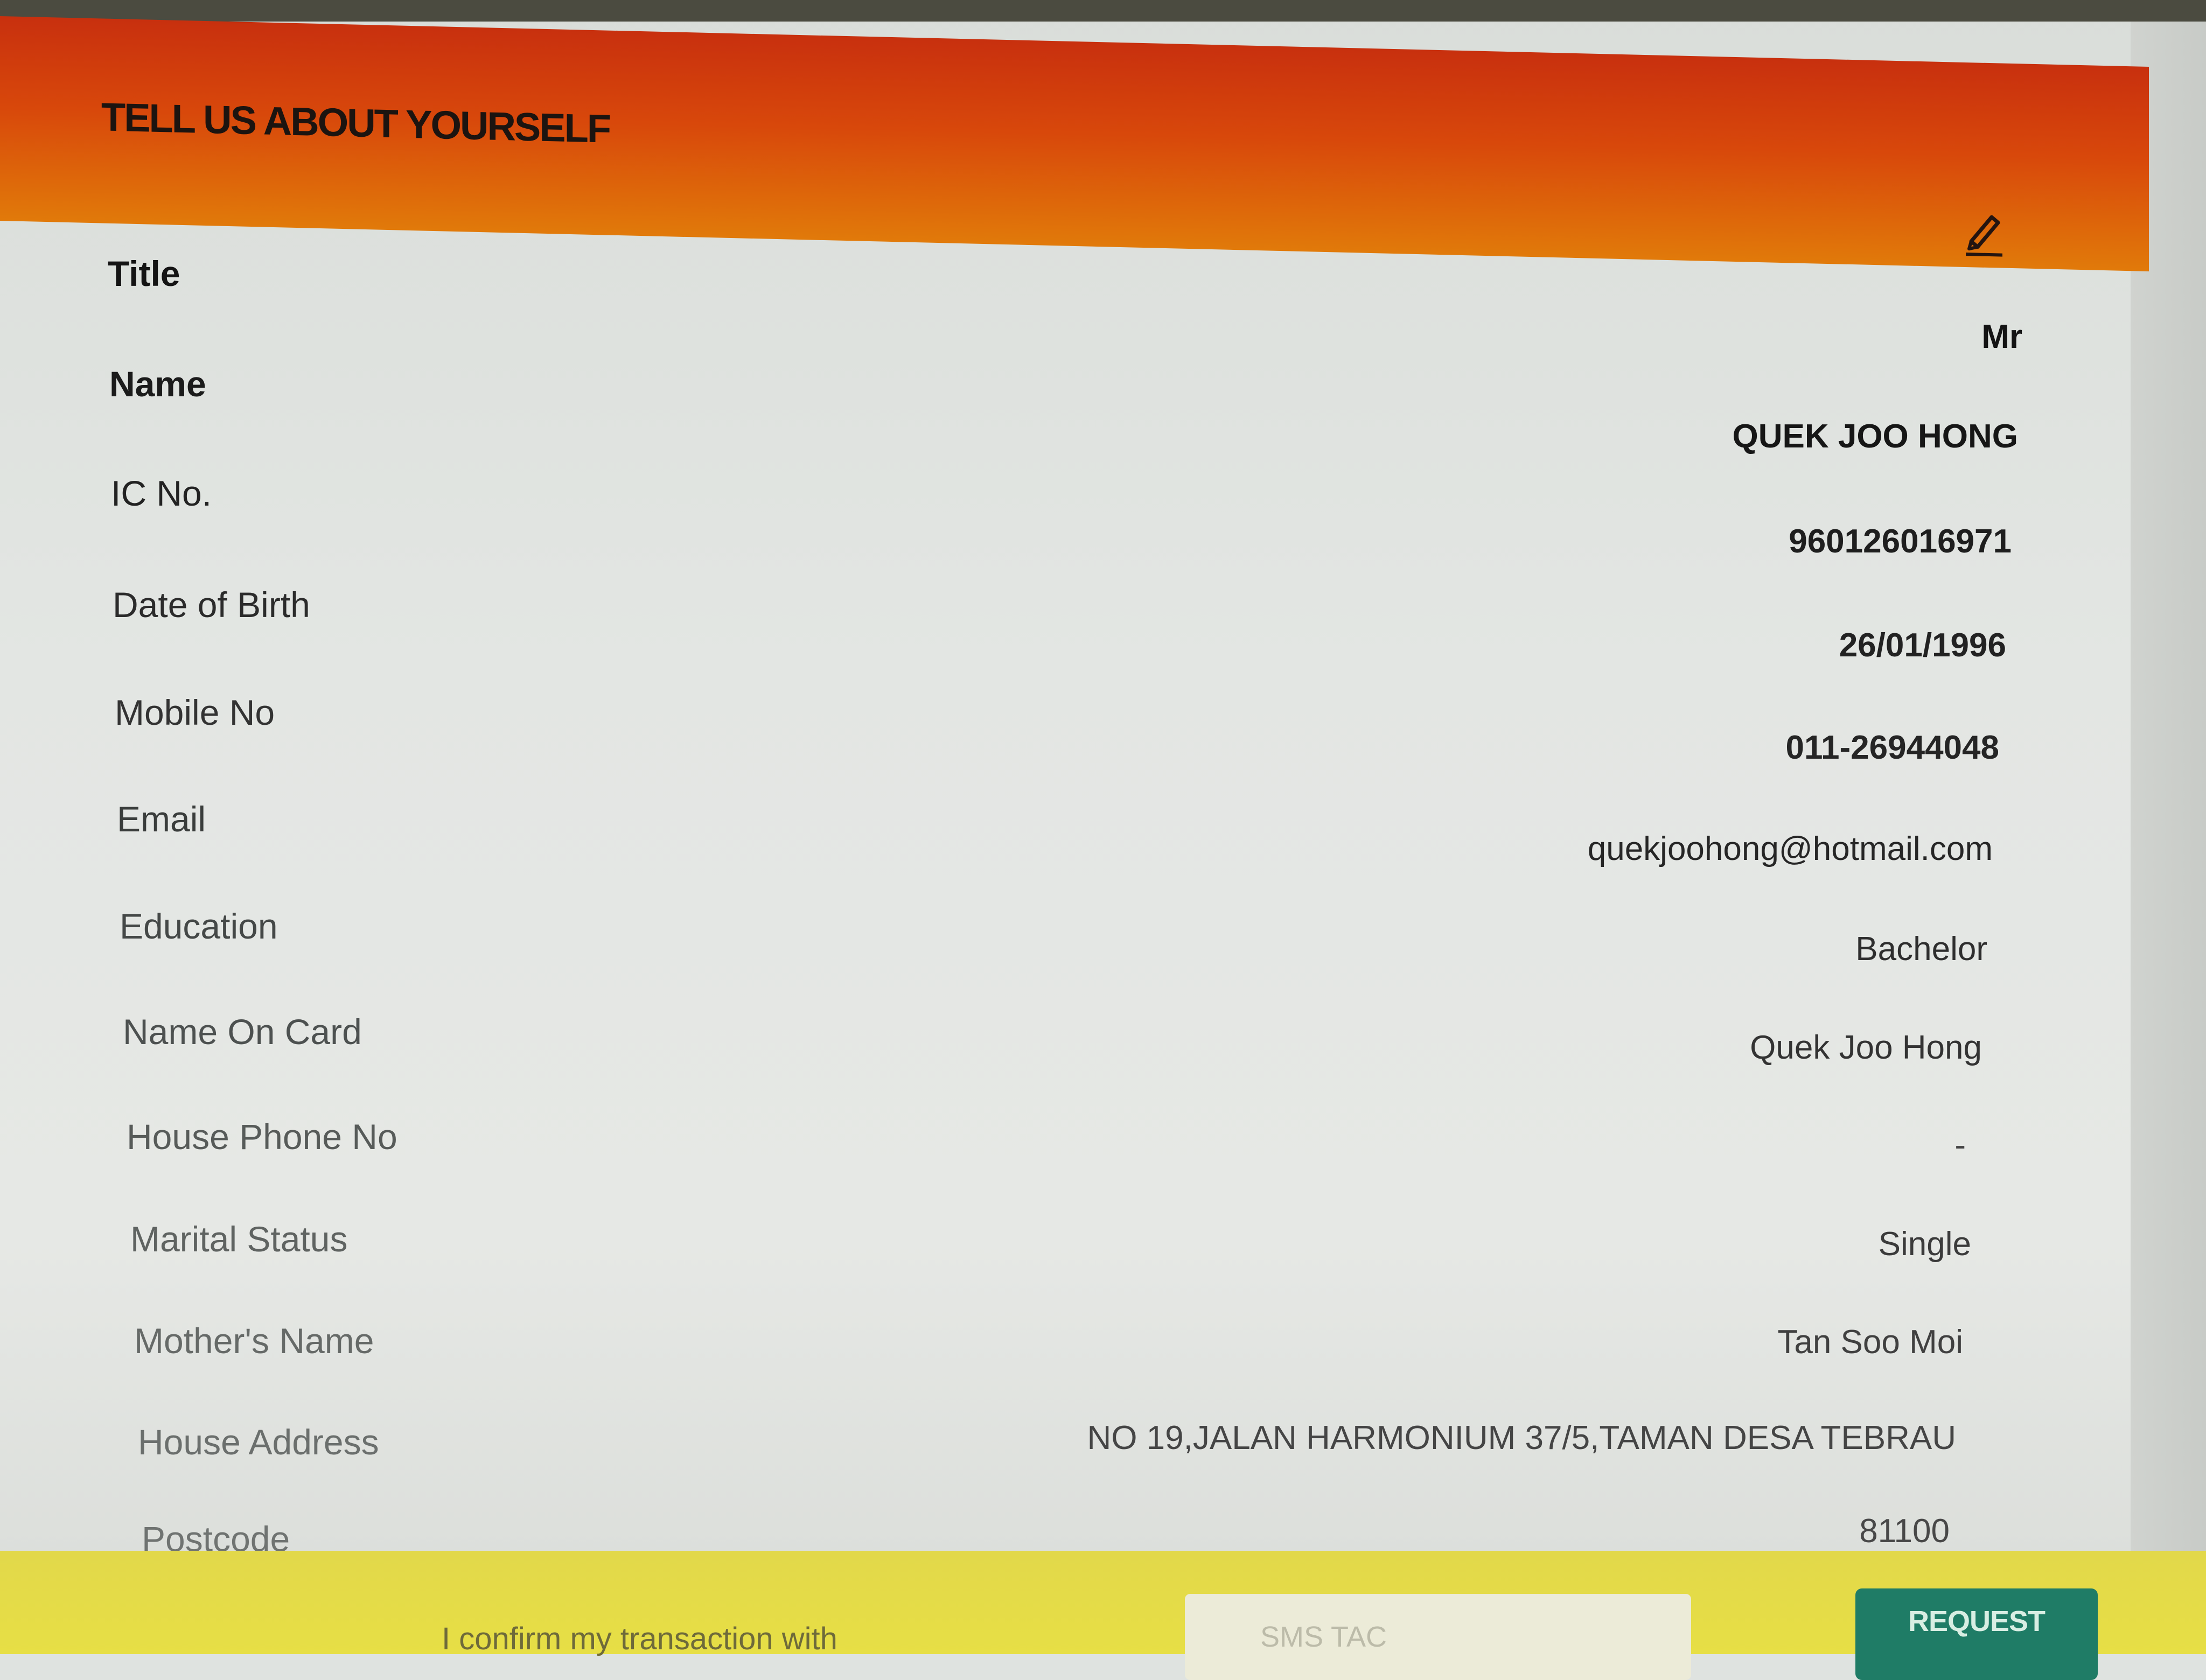  What do you see at coordinates (254, 1341) in the screenshot?
I see `mothers-name-label: Mother's Name` at bounding box center [254, 1341].